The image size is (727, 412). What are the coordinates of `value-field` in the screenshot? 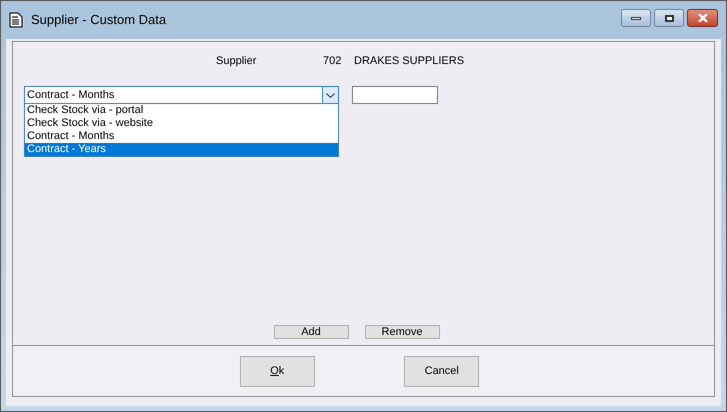 It's located at (395, 95).